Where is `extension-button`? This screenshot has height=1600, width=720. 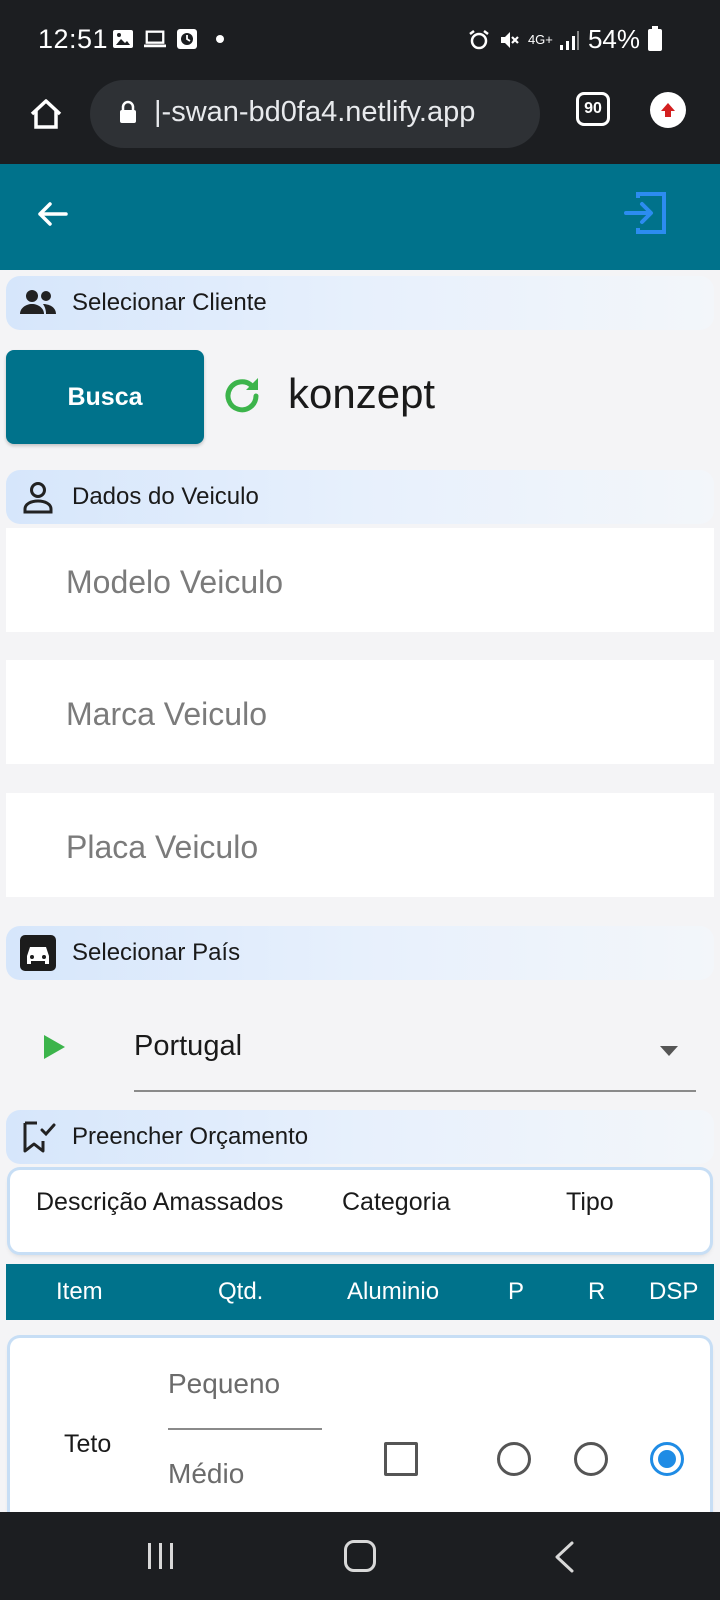 extension-button is located at coordinates (668, 110).